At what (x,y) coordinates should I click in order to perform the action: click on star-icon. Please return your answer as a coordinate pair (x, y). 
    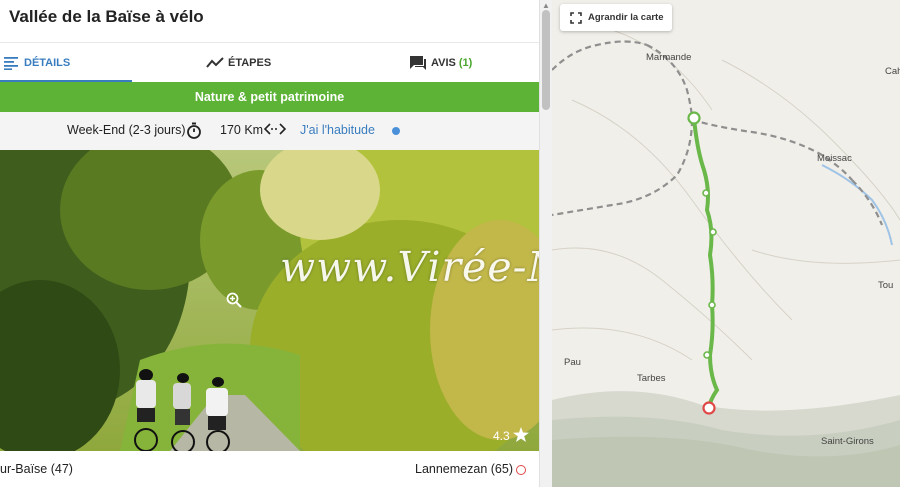
    Looking at the image, I should click on (520, 436).